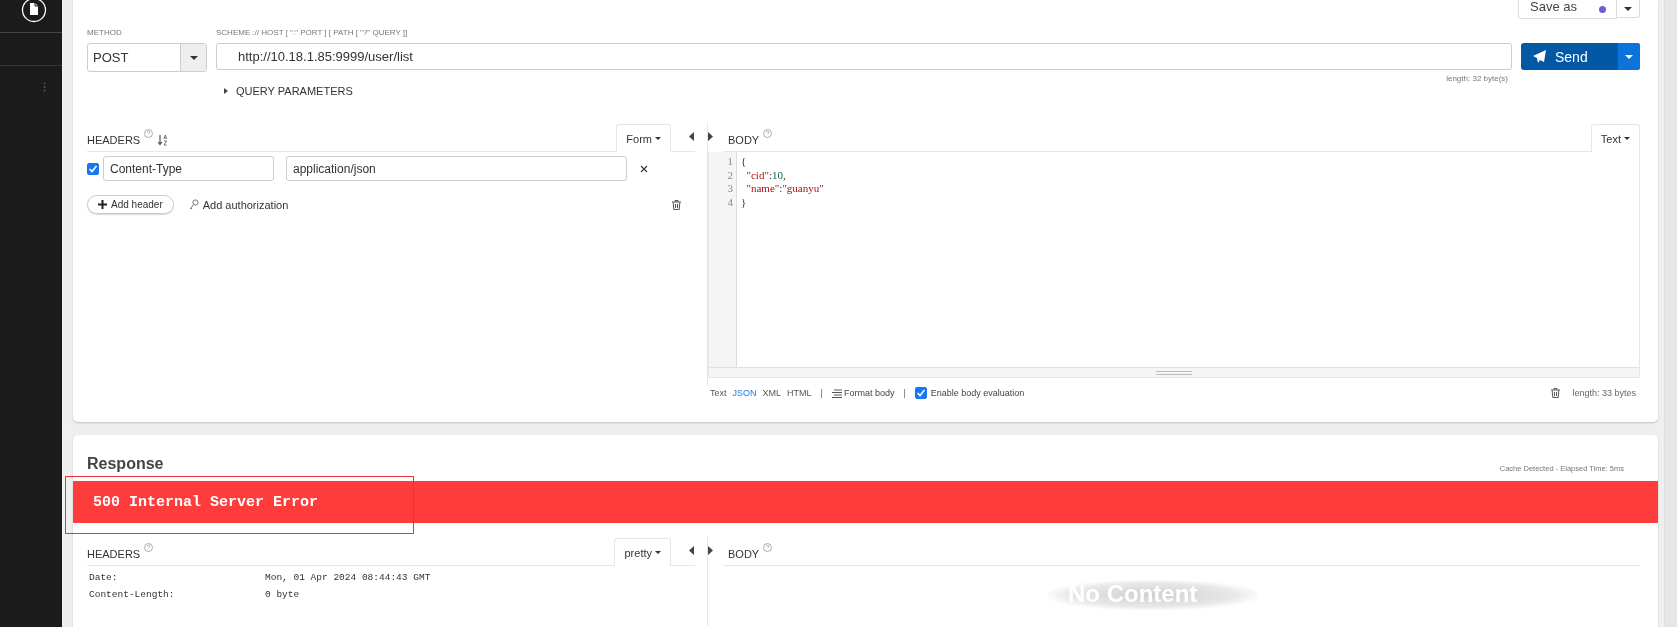 The image size is (1677, 627). I want to click on code-line: "cid":10,, so click(766, 175).